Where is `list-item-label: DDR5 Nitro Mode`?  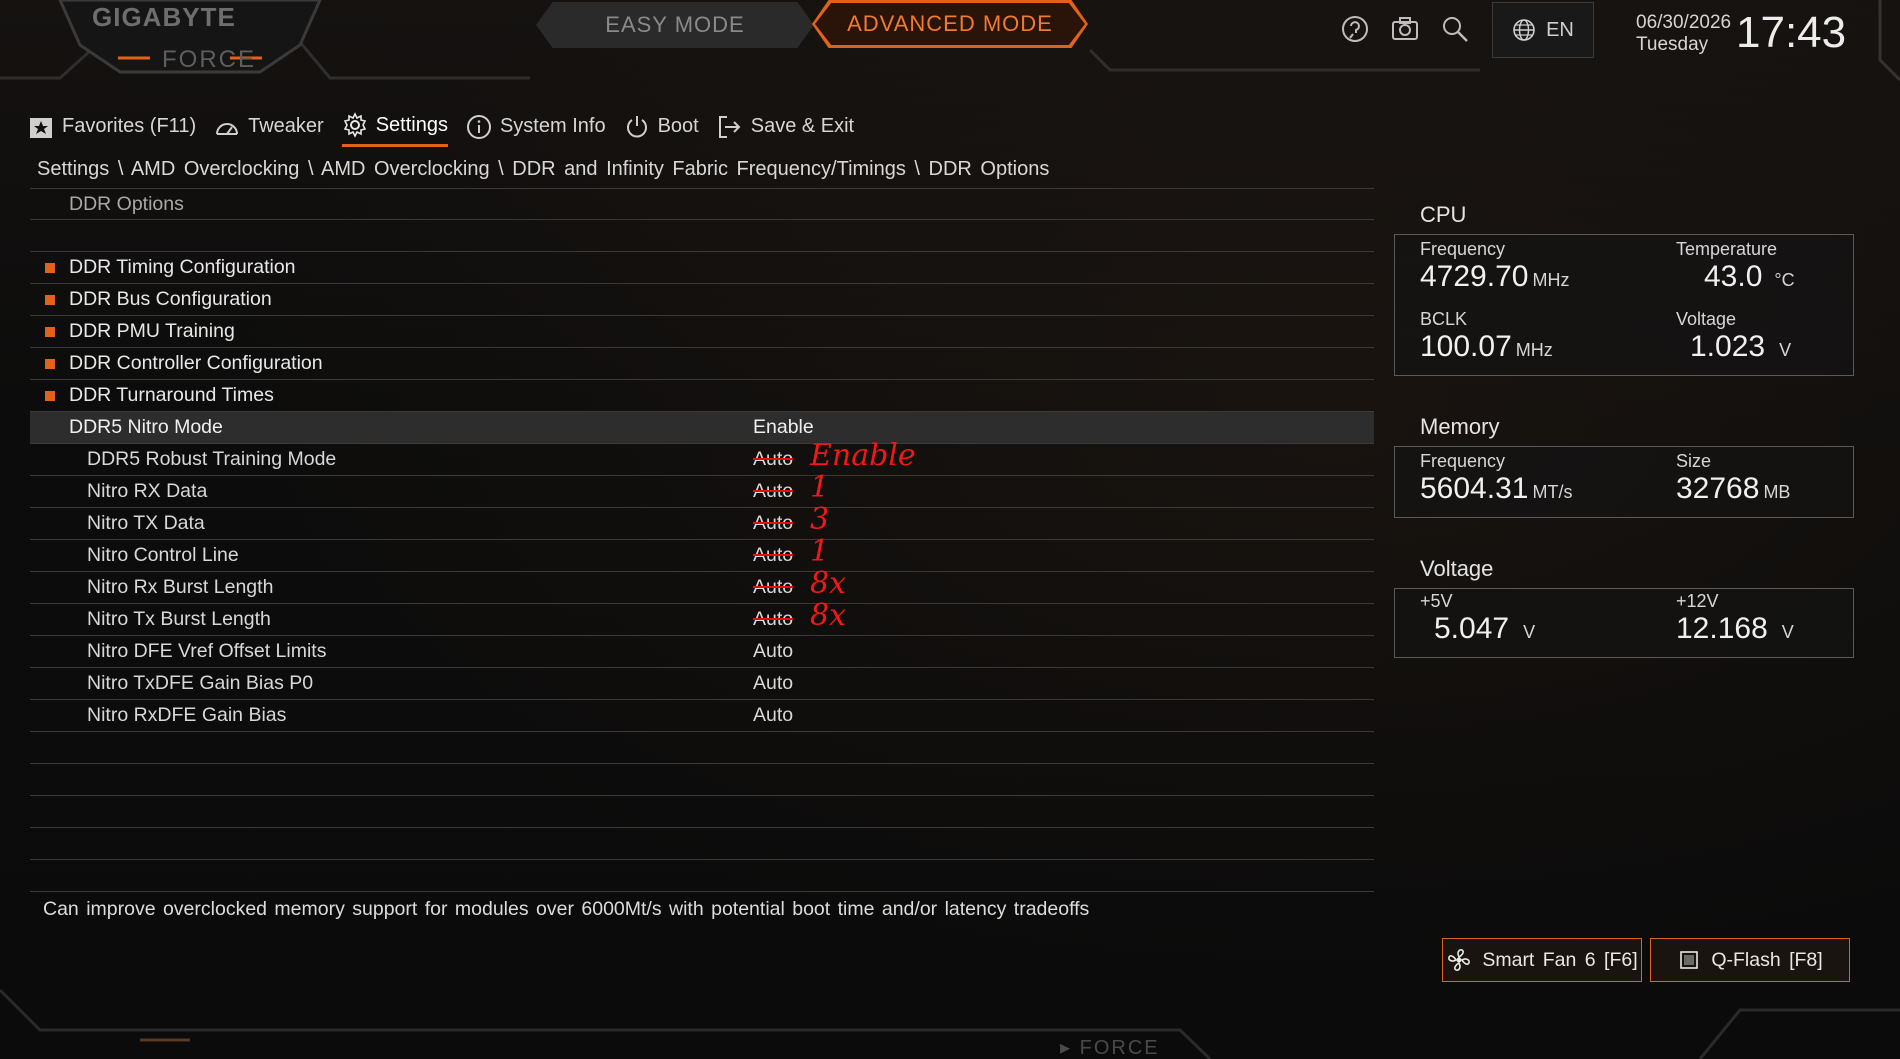 list-item-label: DDR5 Nitro Mode is located at coordinates (146, 427).